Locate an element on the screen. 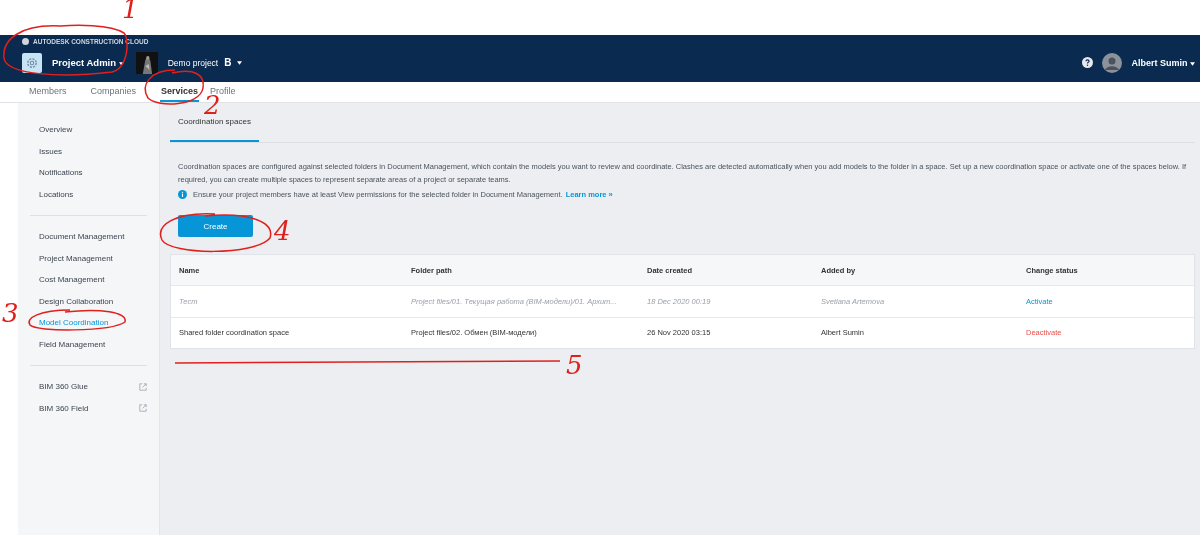  sidebar-item: Cost Management is located at coordinates (88, 280).